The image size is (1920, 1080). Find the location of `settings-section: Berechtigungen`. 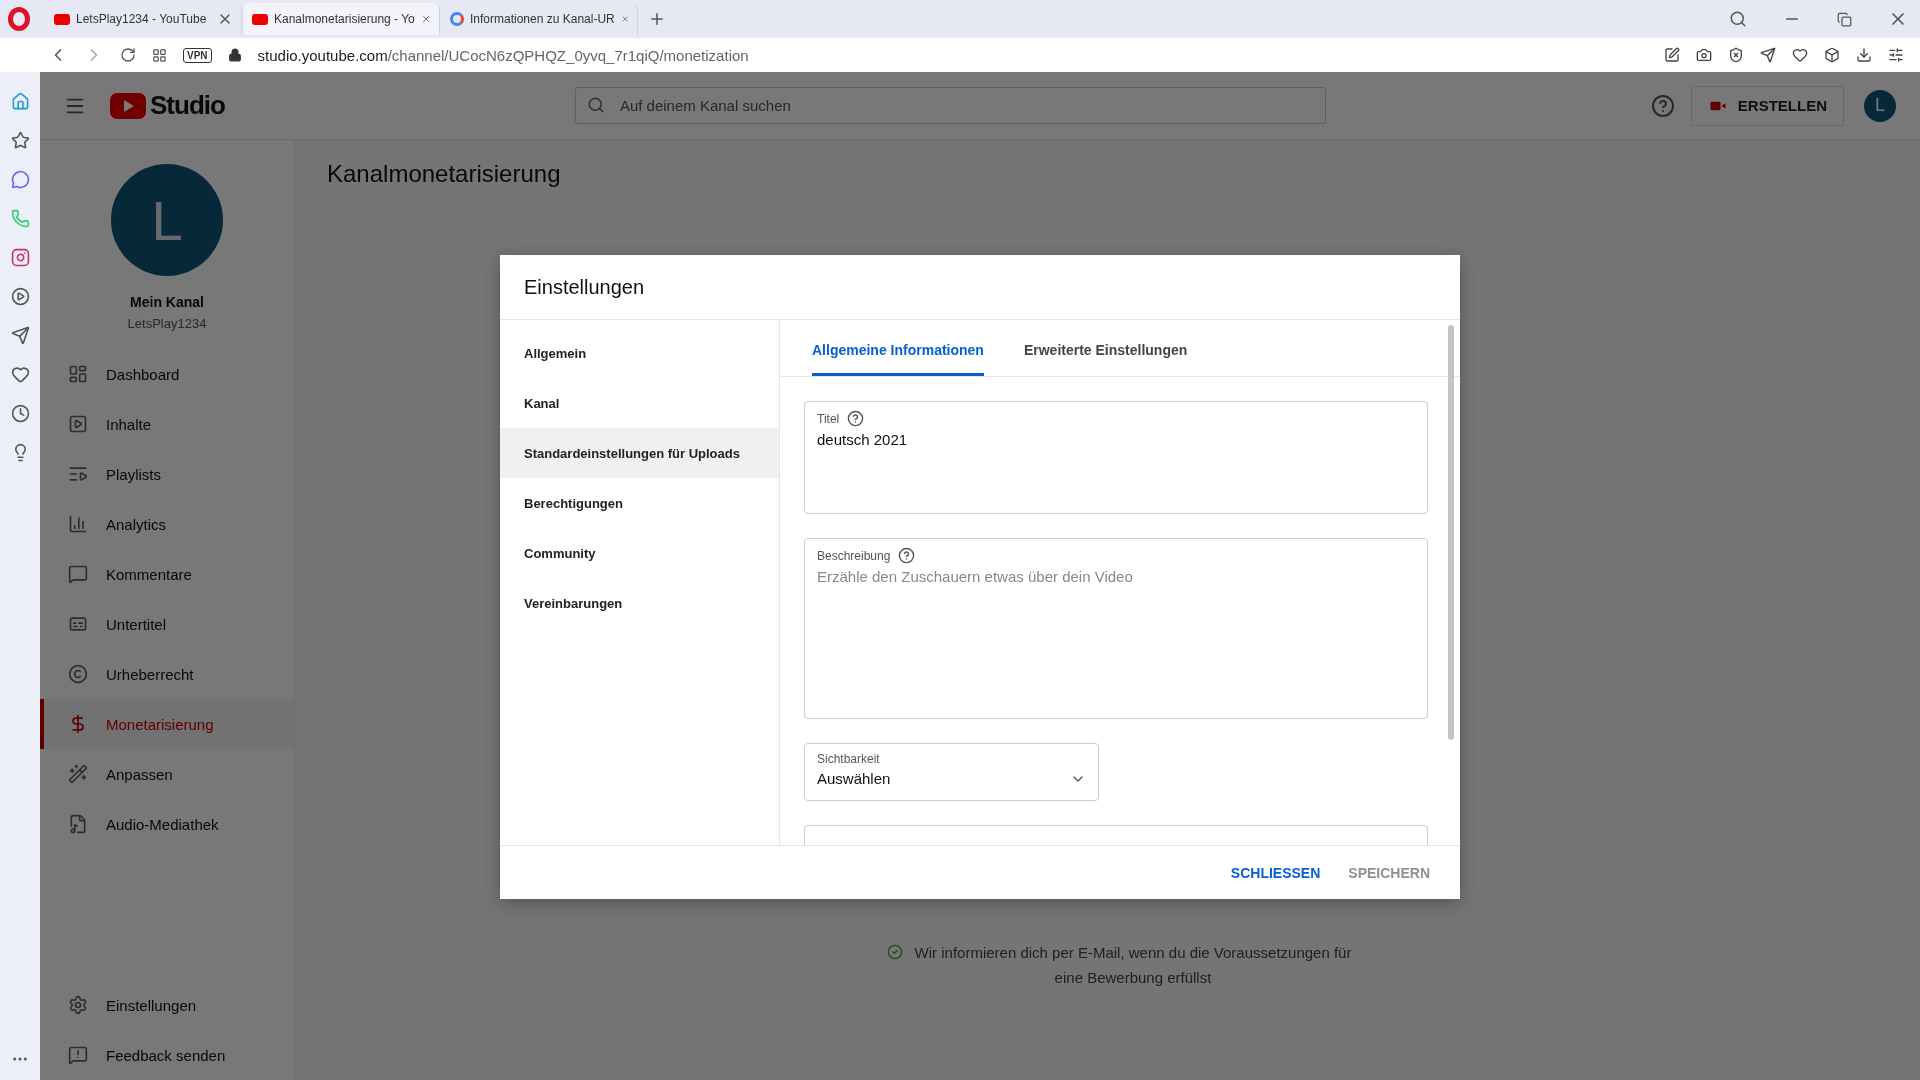

settings-section: Berechtigungen is located at coordinates (639, 503).